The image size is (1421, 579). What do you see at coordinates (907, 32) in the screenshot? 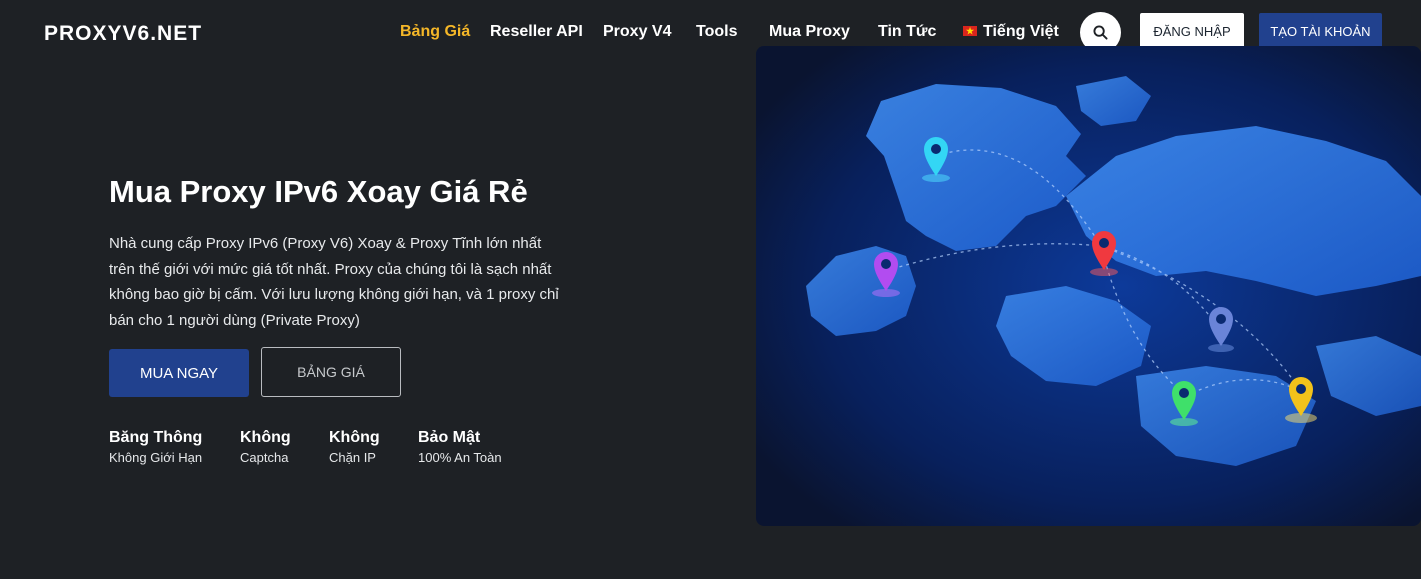
I see `nav-news: Tin Tức` at bounding box center [907, 32].